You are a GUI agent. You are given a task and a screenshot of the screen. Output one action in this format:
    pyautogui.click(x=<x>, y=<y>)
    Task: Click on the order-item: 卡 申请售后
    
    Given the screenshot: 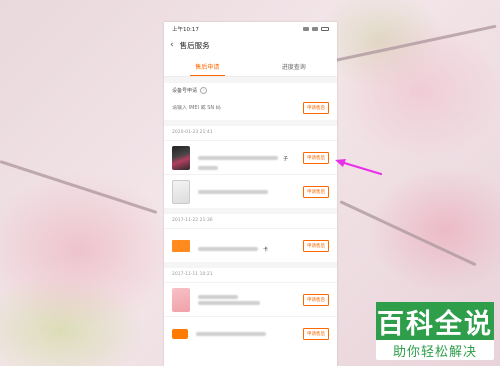 What is the action you would take?
    pyautogui.click(x=250, y=245)
    